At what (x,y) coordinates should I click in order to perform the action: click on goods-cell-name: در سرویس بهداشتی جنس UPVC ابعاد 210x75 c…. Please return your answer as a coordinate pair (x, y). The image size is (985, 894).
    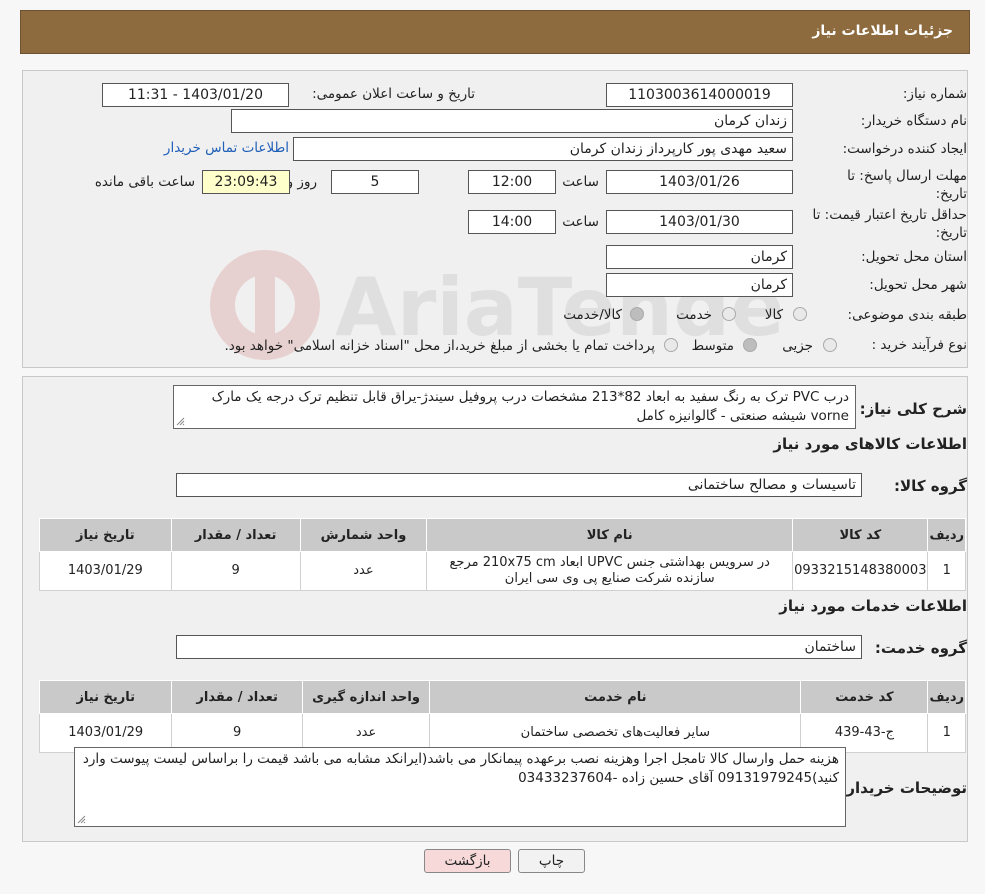
    Looking at the image, I should click on (610, 571).